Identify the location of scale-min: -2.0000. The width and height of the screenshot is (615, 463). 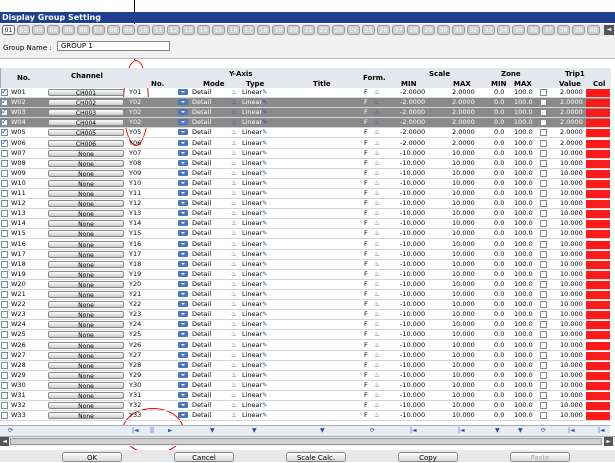
(412, 92).